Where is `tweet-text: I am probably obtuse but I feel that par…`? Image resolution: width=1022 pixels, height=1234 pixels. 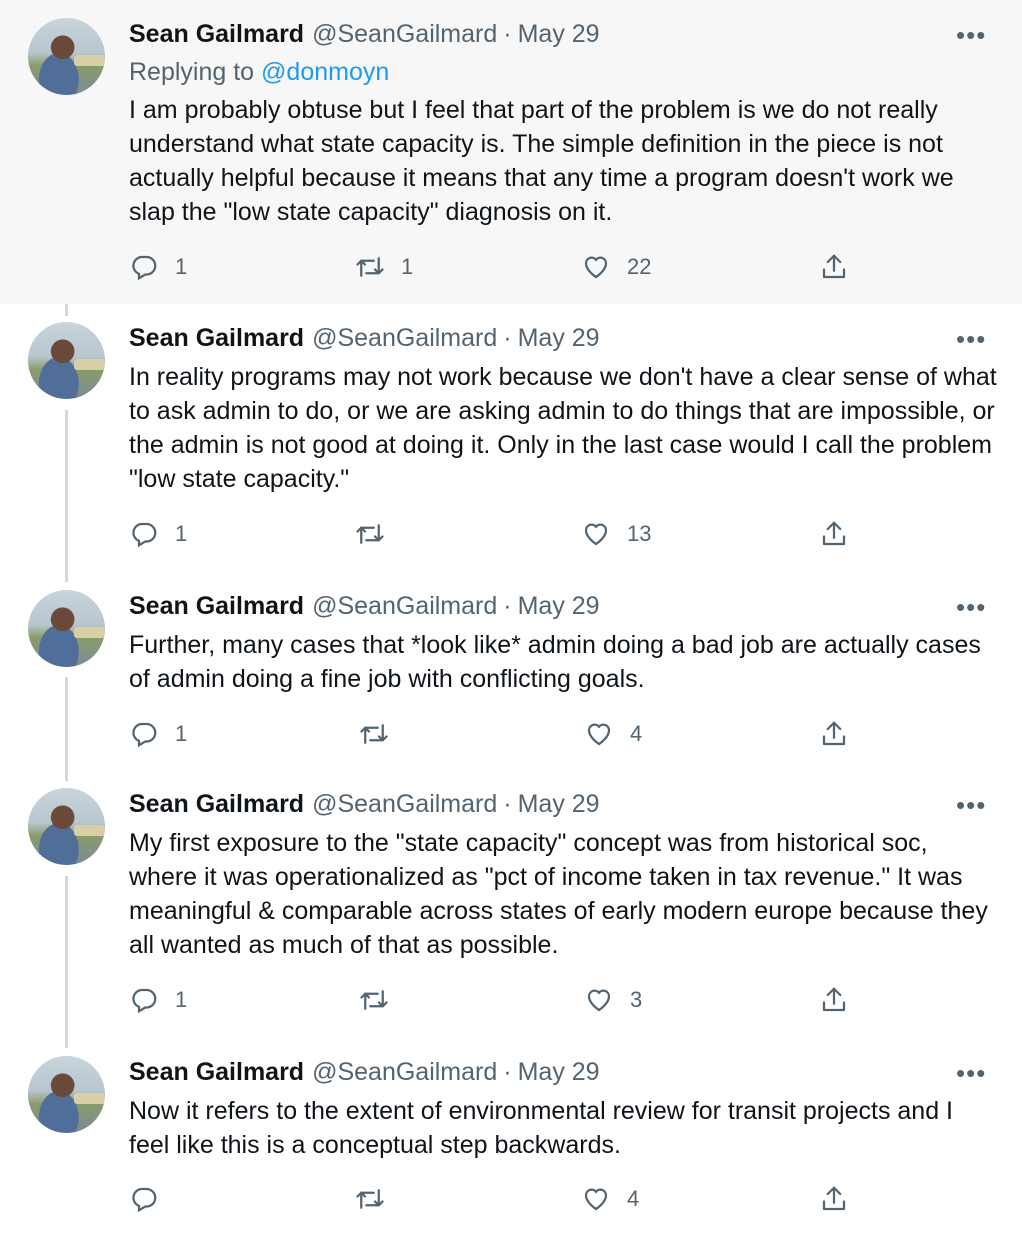 tweet-text: I am probably obtuse but I feel that par… is located at coordinates (541, 161).